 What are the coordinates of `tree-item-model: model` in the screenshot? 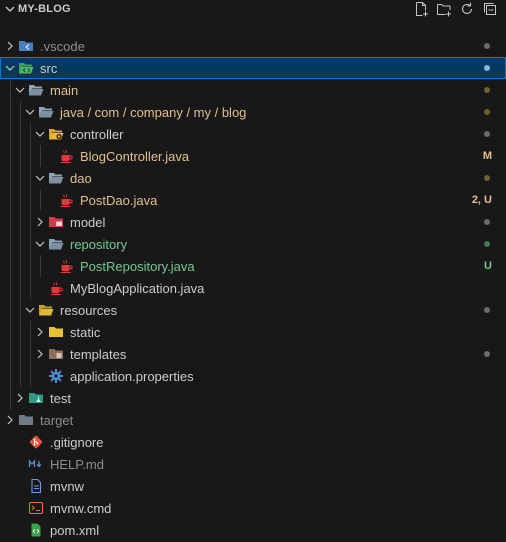 It's located at (253, 222).